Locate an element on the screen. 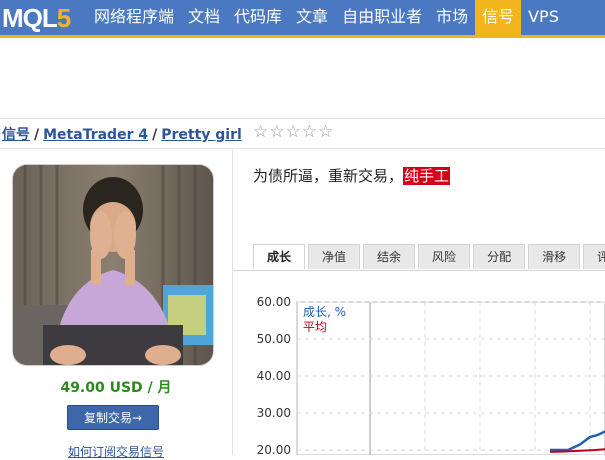 Image resolution: width=605 pixels, height=460 pixels. y-tick-label: 40.00 is located at coordinates (274, 376).